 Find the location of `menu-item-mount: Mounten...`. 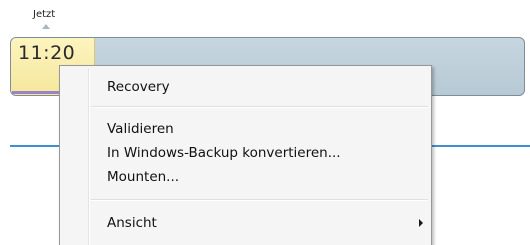

menu-item-mount: Mounten... is located at coordinates (143, 177).